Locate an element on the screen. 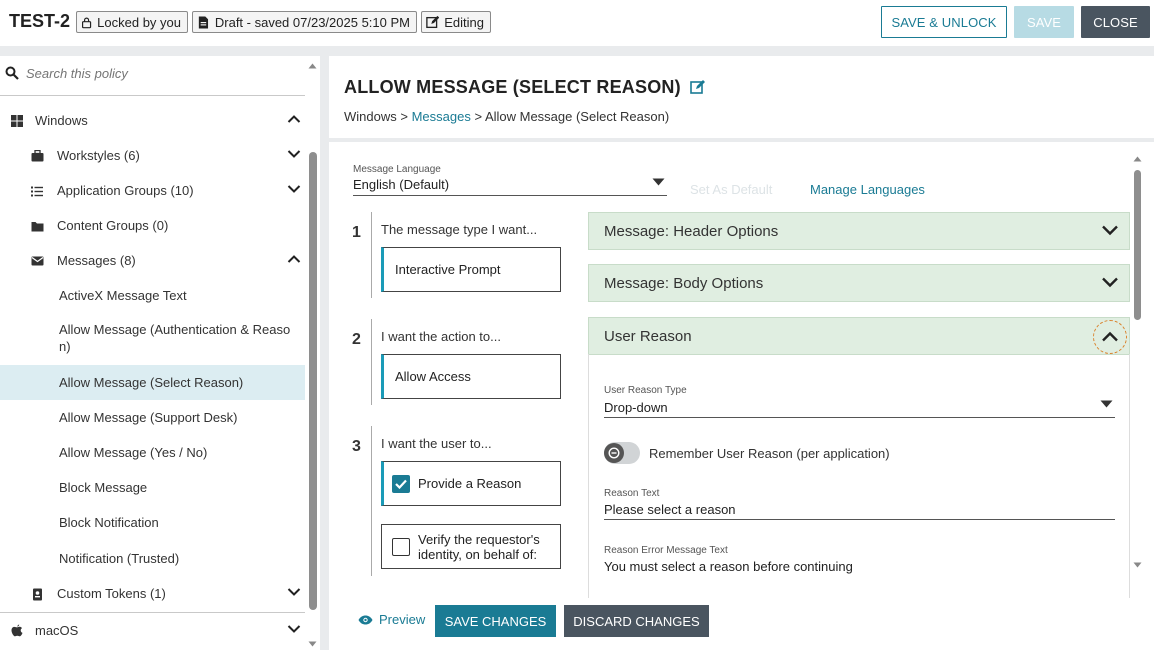 This screenshot has width=1154, height=650. verify-identity-checkbox is located at coordinates (401, 546).